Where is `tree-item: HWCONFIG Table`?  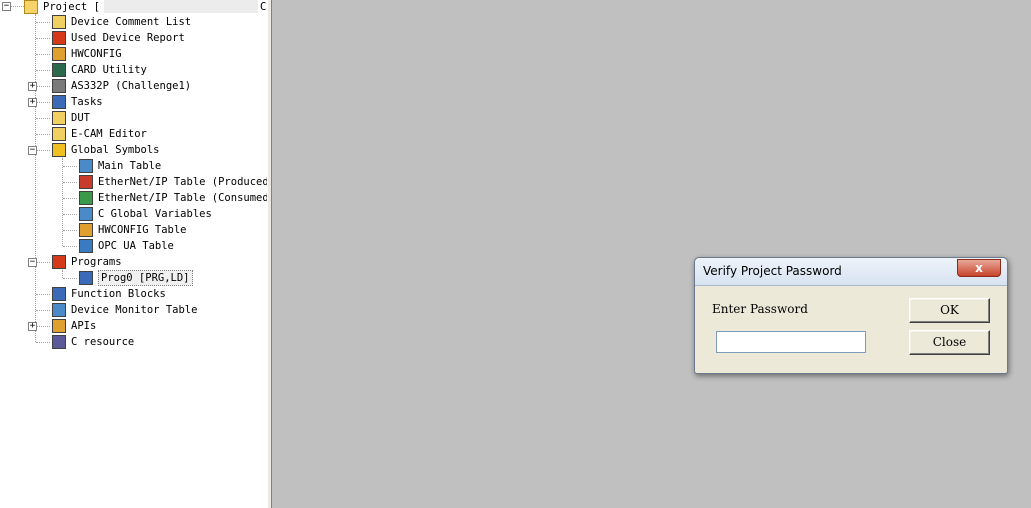 tree-item: HWCONFIG Table is located at coordinates (133, 230).